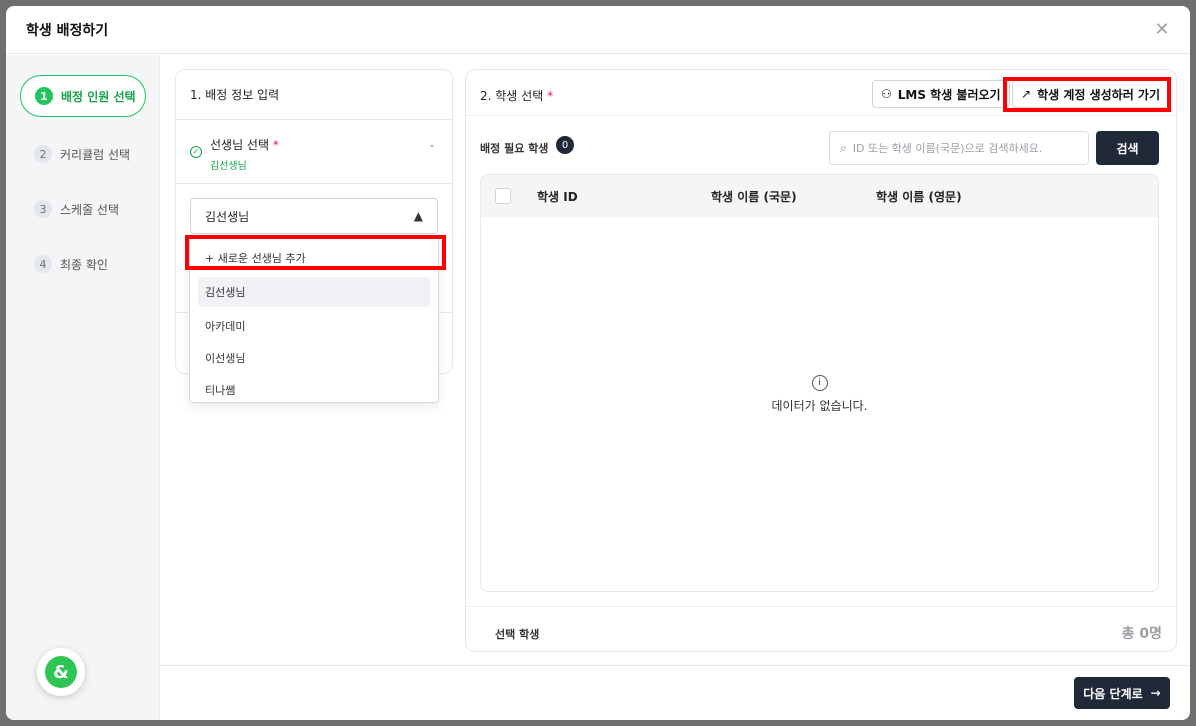  What do you see at coordinates (675, 665) in the screenshot?
I see `footer-divider` at bounding box center [675, 665].